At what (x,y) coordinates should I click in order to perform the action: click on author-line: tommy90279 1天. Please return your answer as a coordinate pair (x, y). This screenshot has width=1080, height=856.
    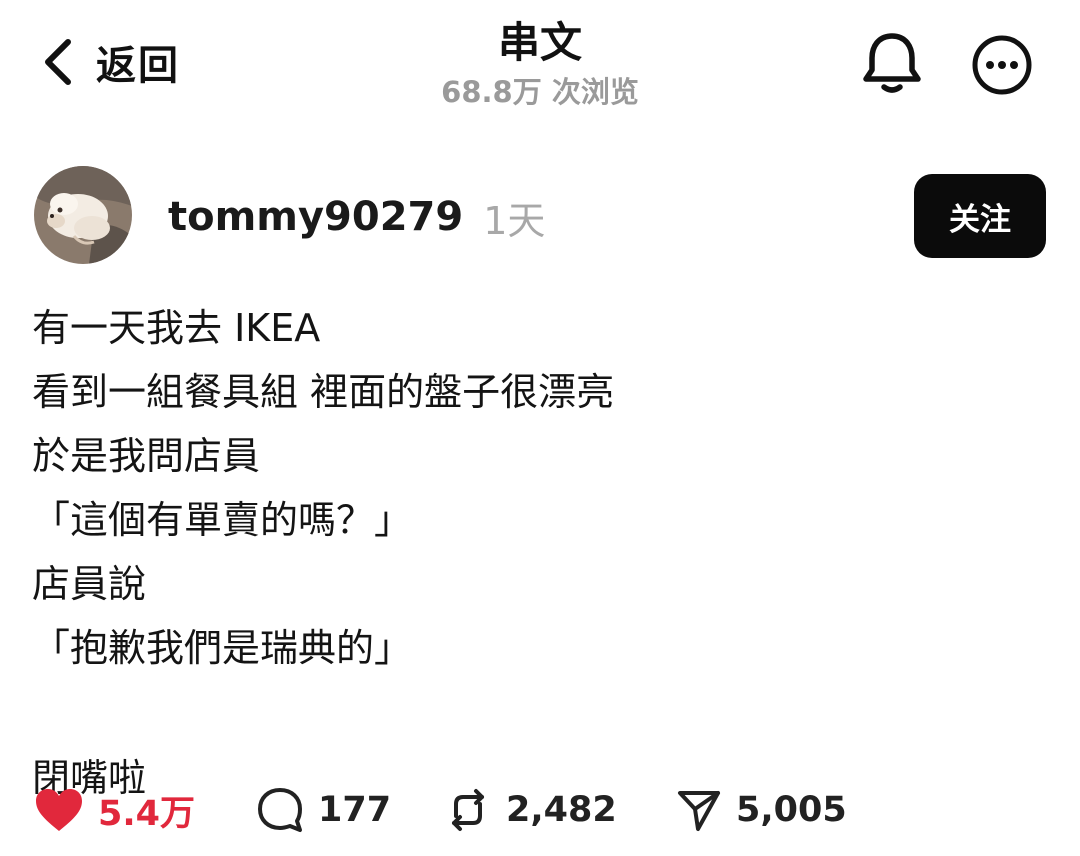
    Looking at the image, I should click on (356, 217).